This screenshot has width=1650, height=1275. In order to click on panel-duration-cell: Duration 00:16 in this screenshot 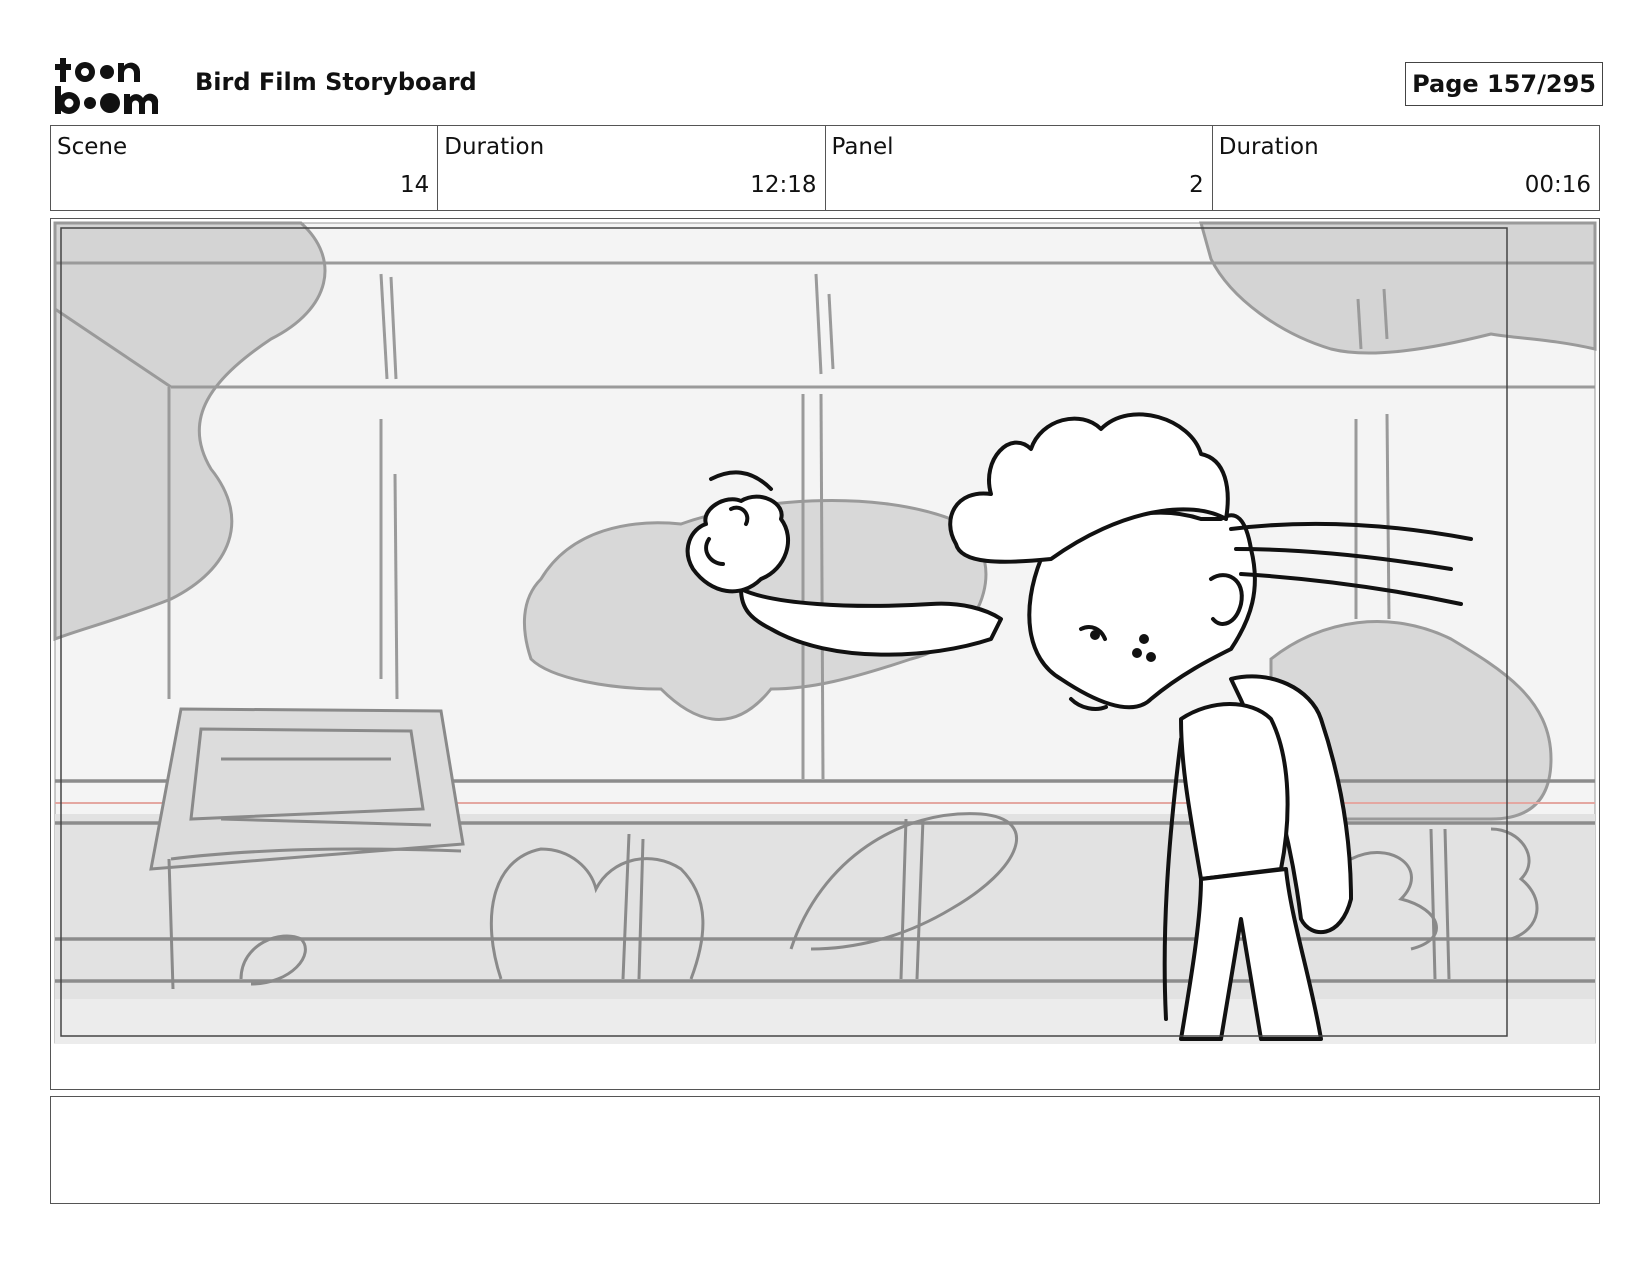, I will do `click(1406, 168)`.